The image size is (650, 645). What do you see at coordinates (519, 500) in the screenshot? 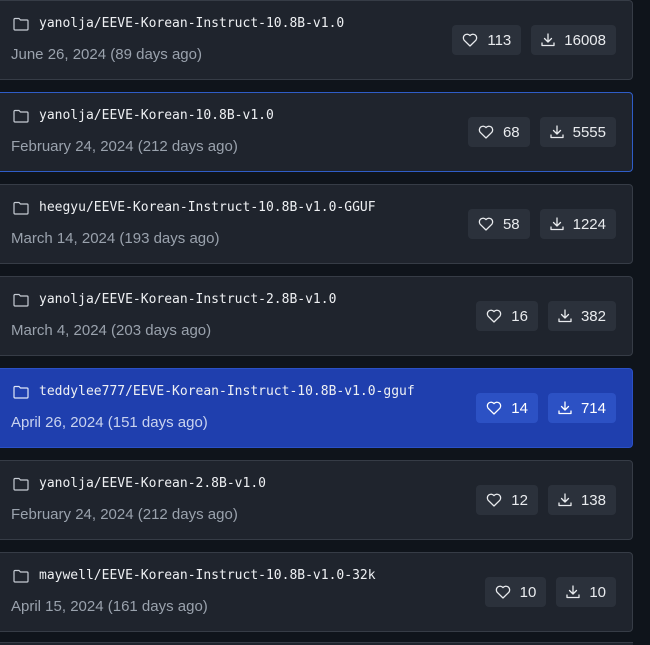
I see `likes-count: 12` at bounding box center [519, 500].